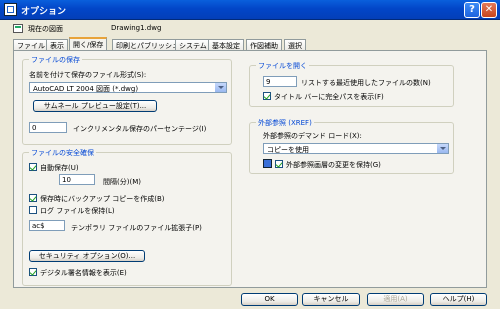 This screenshot has width=500, height=309. Describe the element at coordinates (59, 168) in the screenshot. I see `autosave-label: 自動保存(U)` at that location.